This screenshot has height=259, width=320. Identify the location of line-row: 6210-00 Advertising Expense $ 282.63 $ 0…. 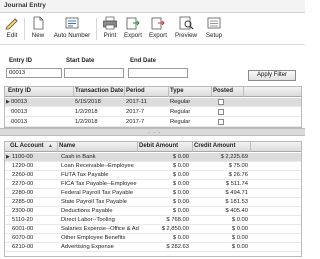
(153, 247).